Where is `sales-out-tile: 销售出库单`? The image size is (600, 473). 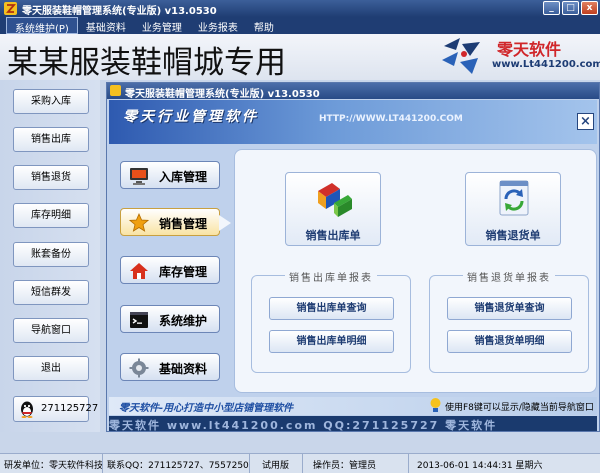
sales-out-tile: 销售出库单 is located at coordinates (333, 209).